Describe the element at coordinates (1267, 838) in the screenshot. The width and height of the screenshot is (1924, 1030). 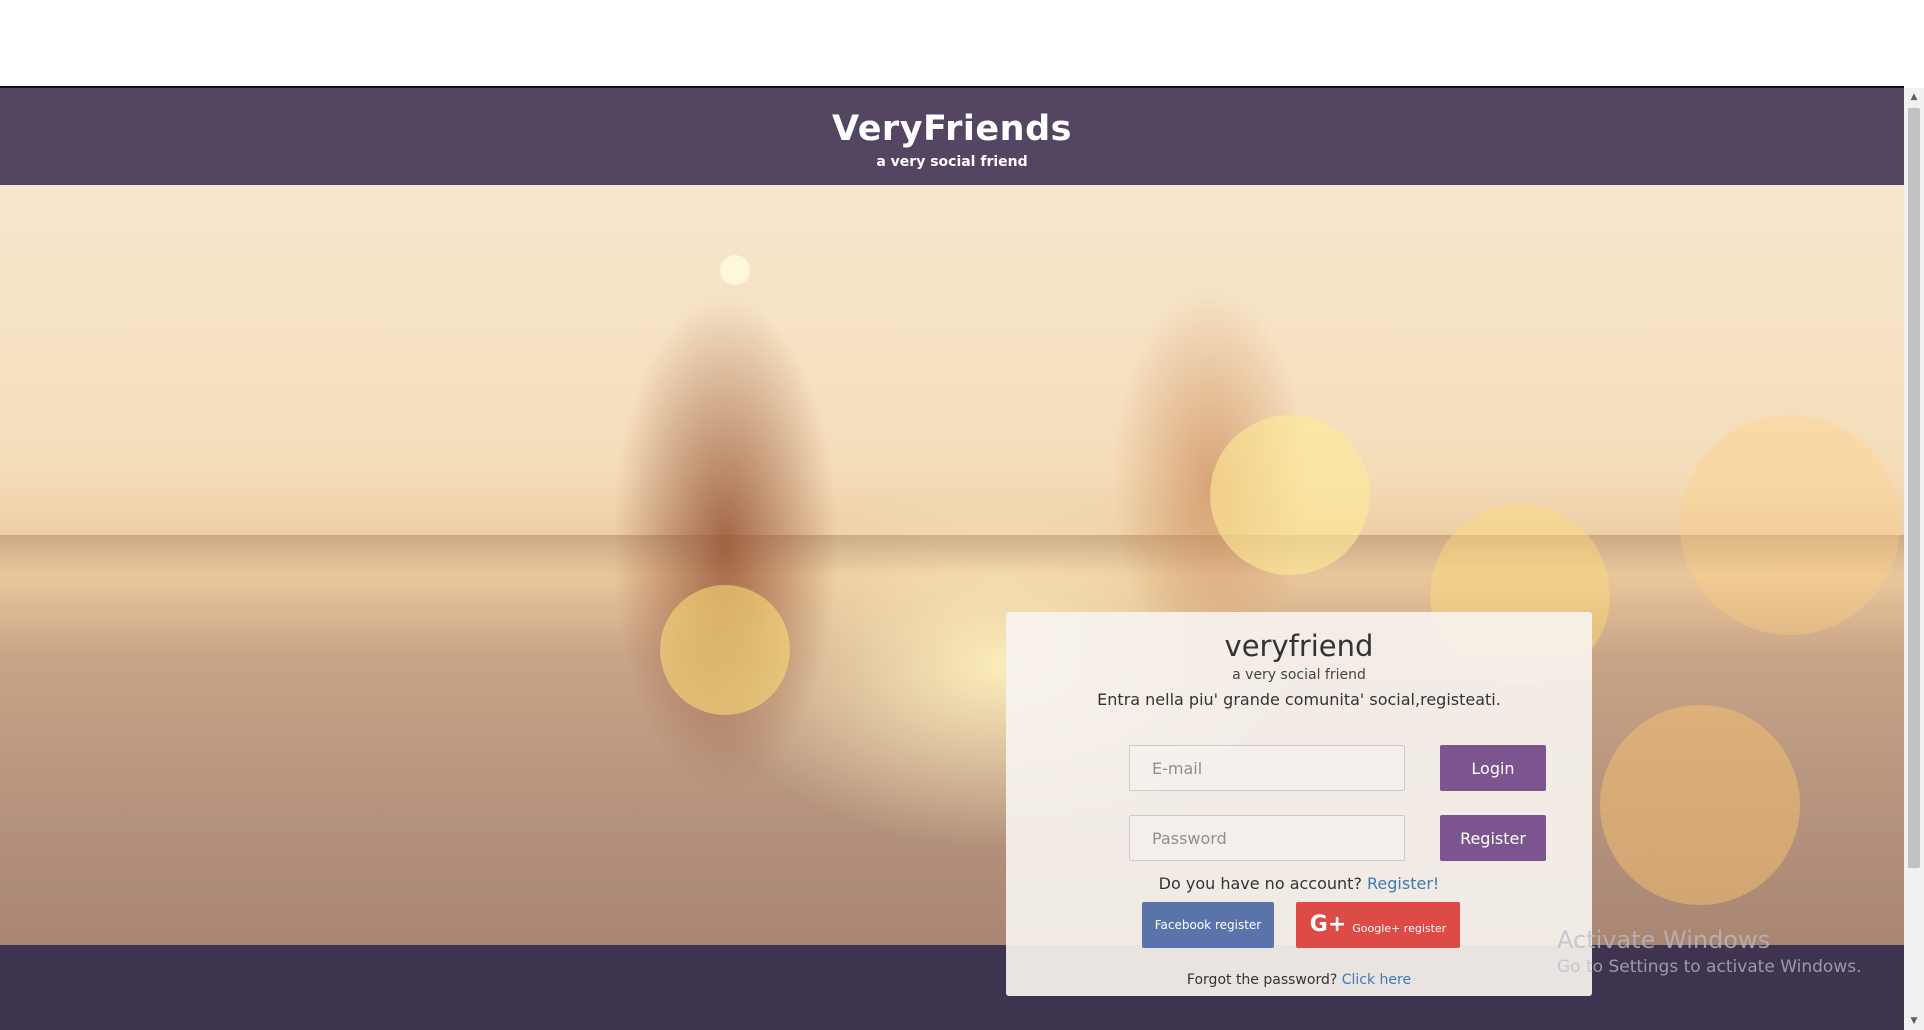
I see `password-field` at that location.